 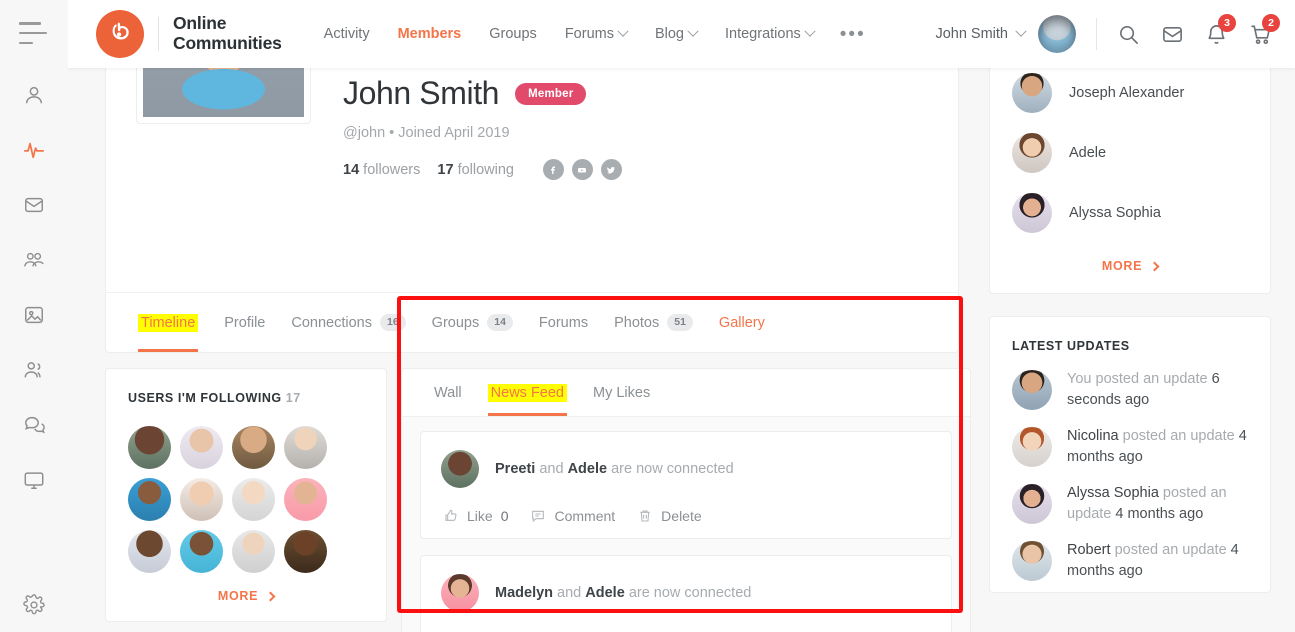 I want to click on tab-connections: Connections 16, so click(x=348, y=322).